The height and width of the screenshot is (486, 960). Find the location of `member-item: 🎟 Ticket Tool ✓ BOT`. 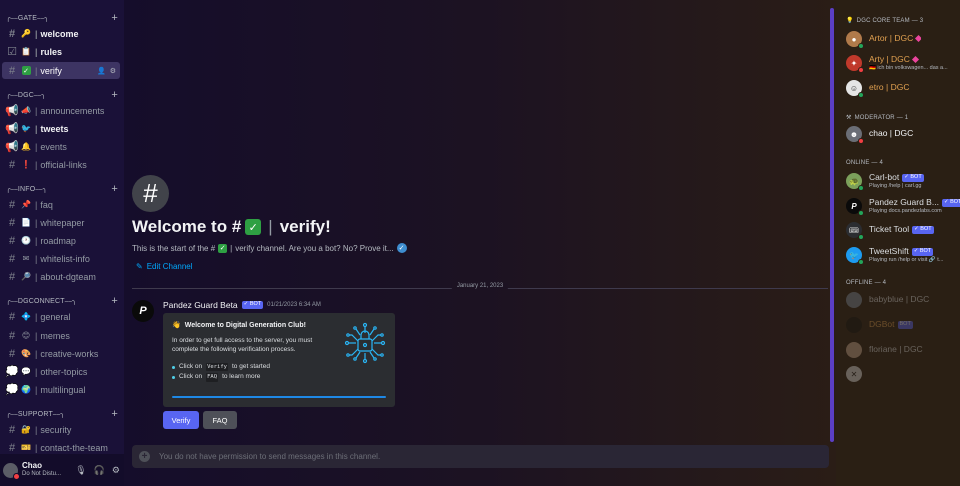

member-item: 🎟 Ticket Tool ✓ BOT is located at coordinates (903, 230).